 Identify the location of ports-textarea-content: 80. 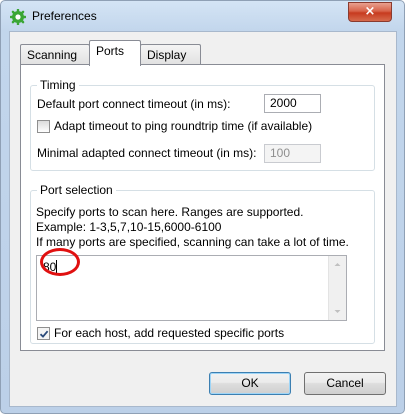
(50, 267).